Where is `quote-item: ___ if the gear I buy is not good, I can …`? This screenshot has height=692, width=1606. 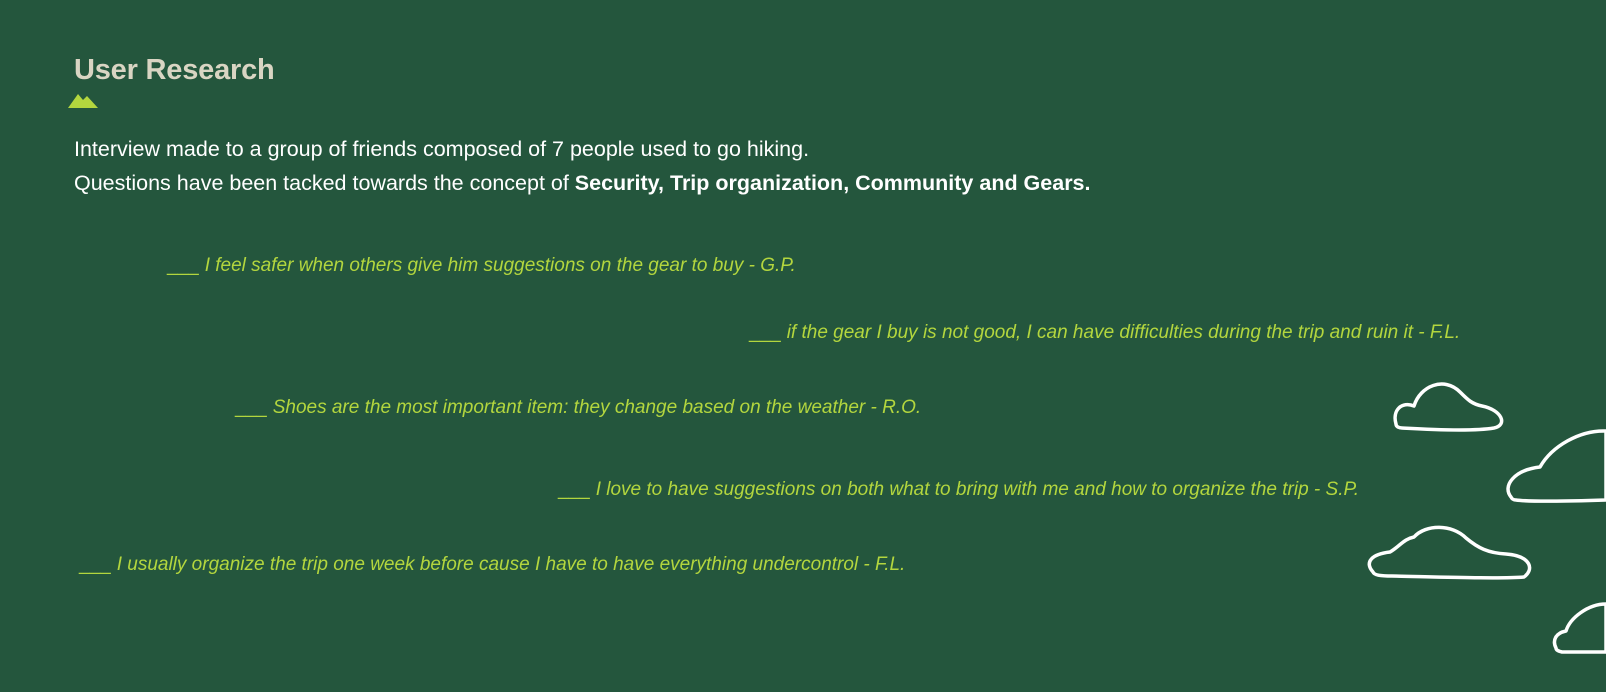 quote-item: ___ if the gear I buy is not good, I can … is located at coordinates (1104, 333).